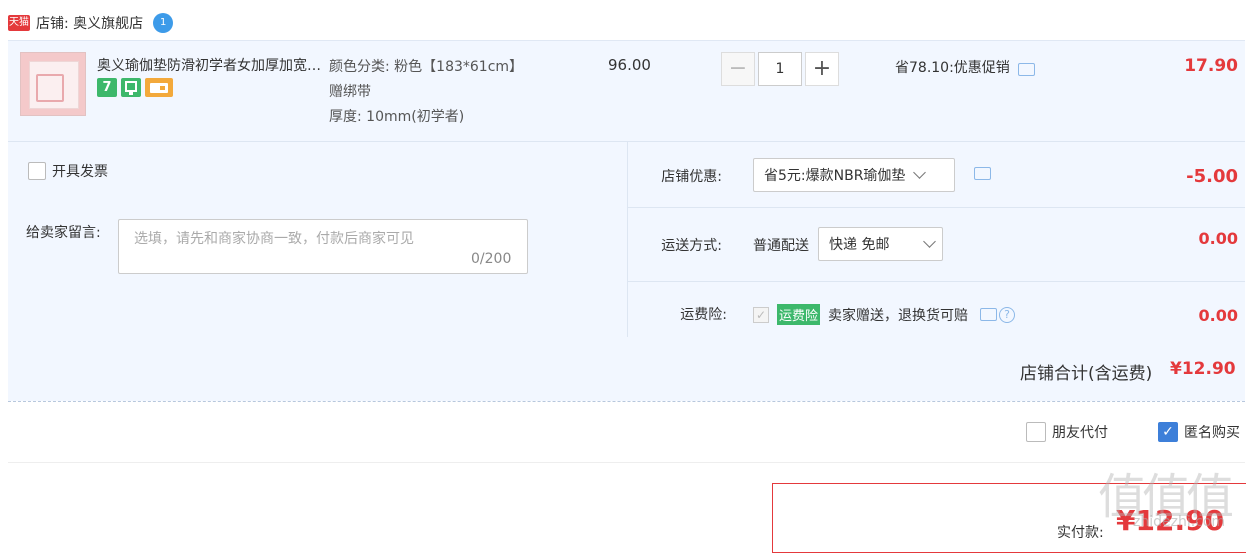 The width and height of the screenshot is (1248, 553). What do you see at coordinates (1212, 432) in the screenshot?
I see `anonymous-label: 匿名购买` at bounding box center [1212, 432].